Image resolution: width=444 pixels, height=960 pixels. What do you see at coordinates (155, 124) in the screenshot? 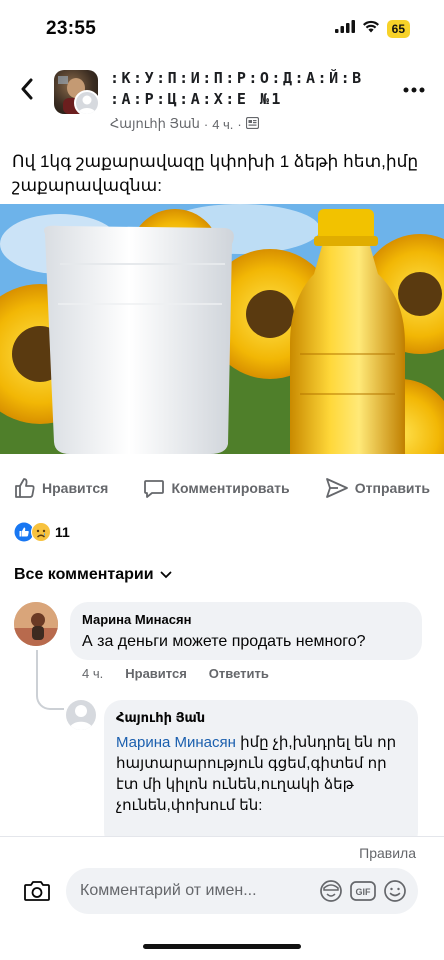
I see `post-author: Հայուհի Յան` at bounding box center [155, 124].